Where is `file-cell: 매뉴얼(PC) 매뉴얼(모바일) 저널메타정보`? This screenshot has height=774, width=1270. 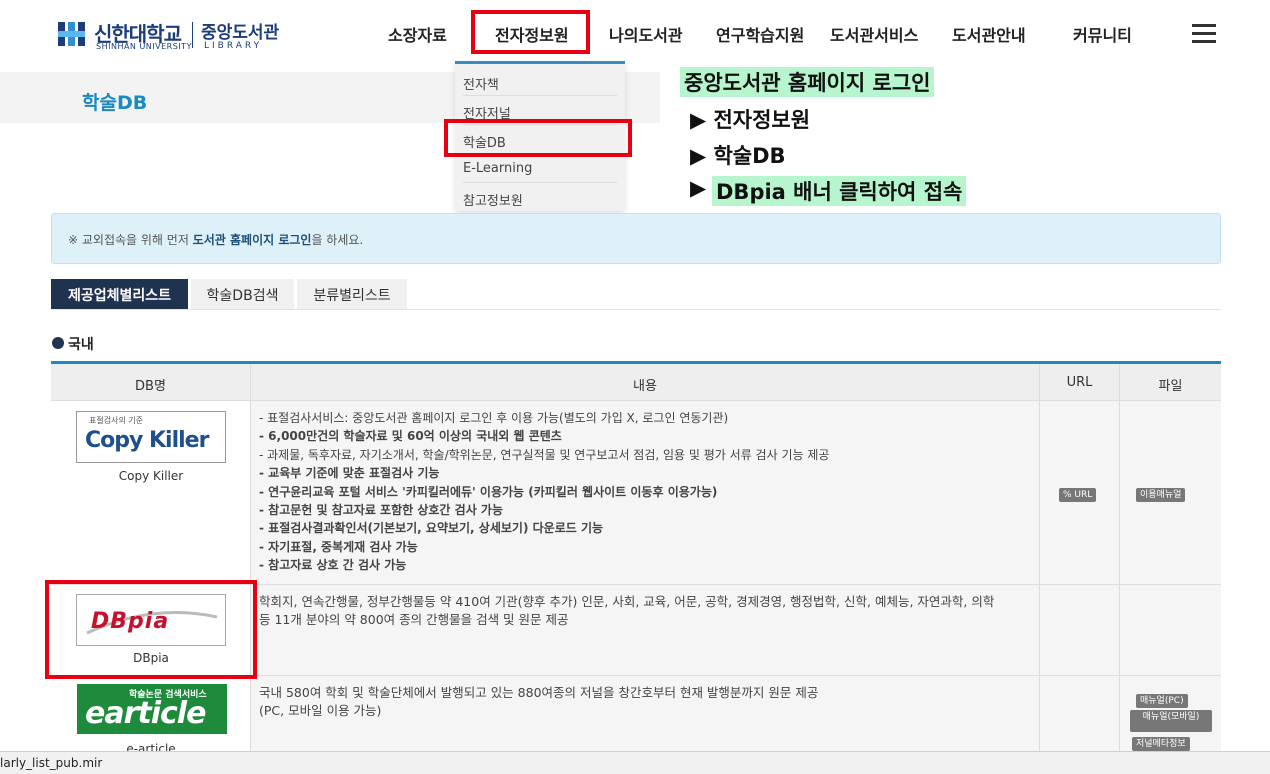 file-cell: 매뉴얼(PC) 매뉴얼(모바일) 저널메타정보 is located at coordinates (1170, 714).